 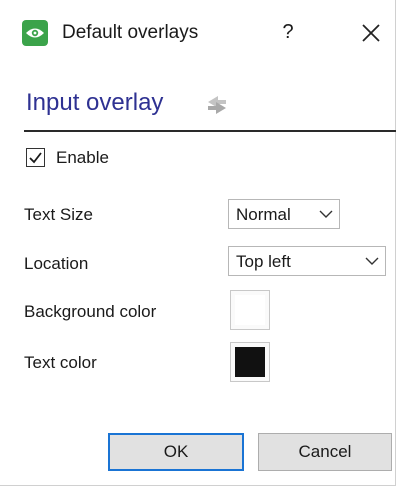 I want to click on text-size-value: Normal, so click(x=263, y=214).